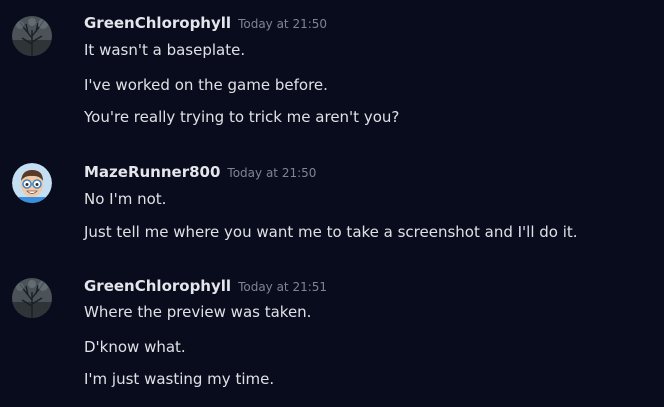  I want to click on timestamp: Today at 21:51, so click(282, 287).